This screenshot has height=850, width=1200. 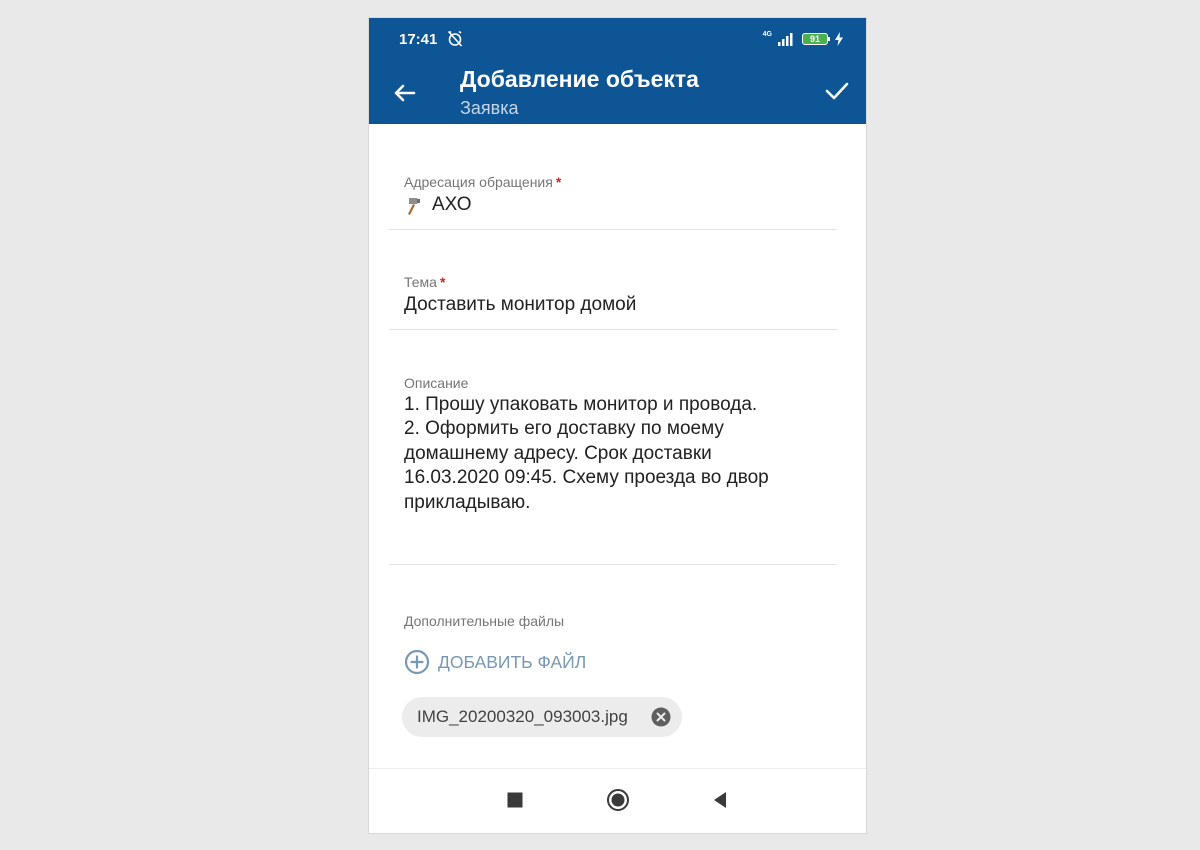 I want to click on battery-level: 91, so click(x=814, y=39).